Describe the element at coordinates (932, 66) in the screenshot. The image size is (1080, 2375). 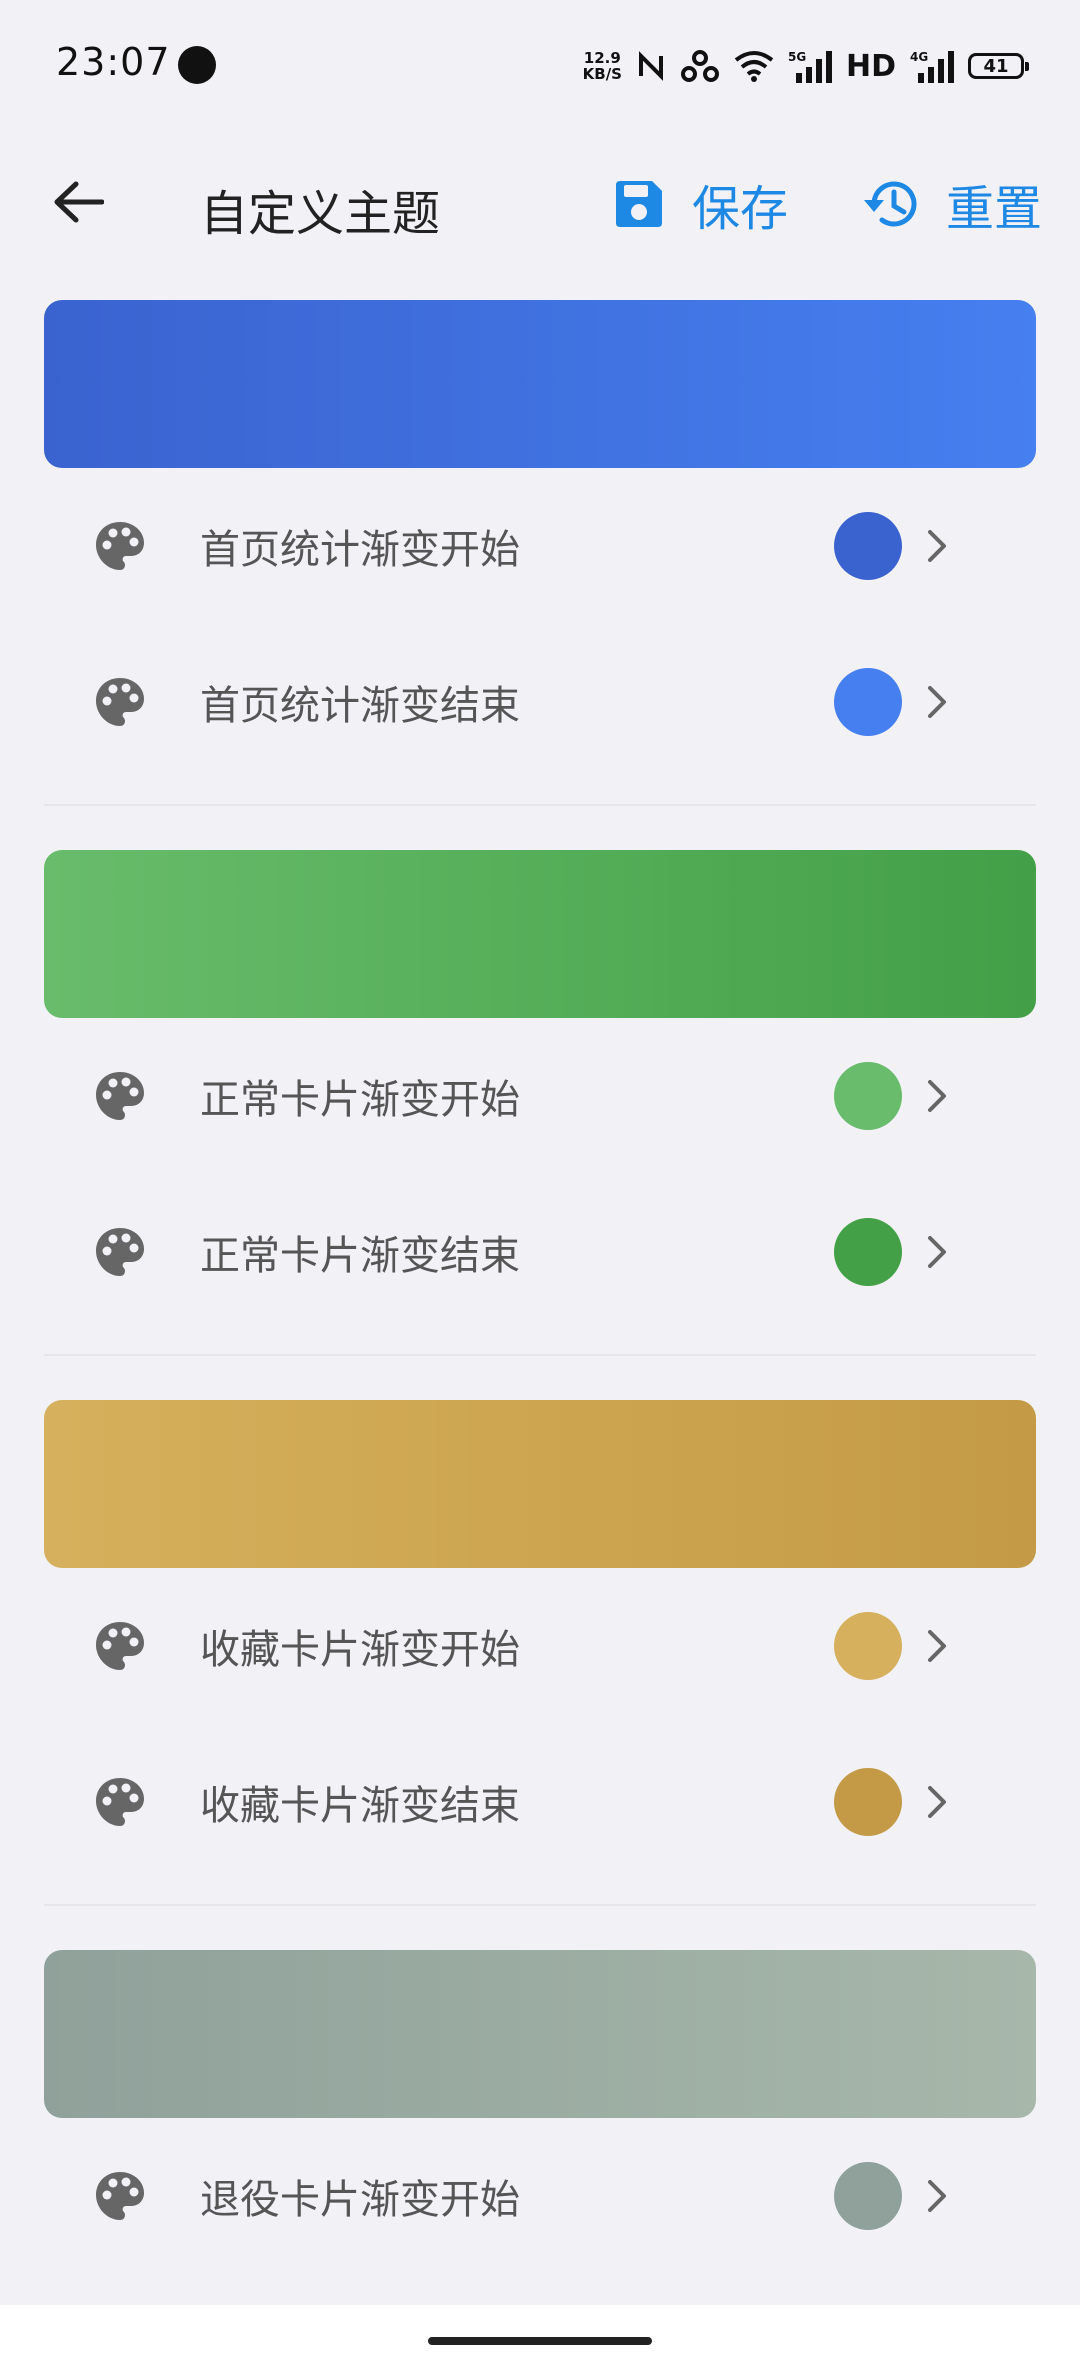
I see `signal-4g-icon: 4G` at that location.